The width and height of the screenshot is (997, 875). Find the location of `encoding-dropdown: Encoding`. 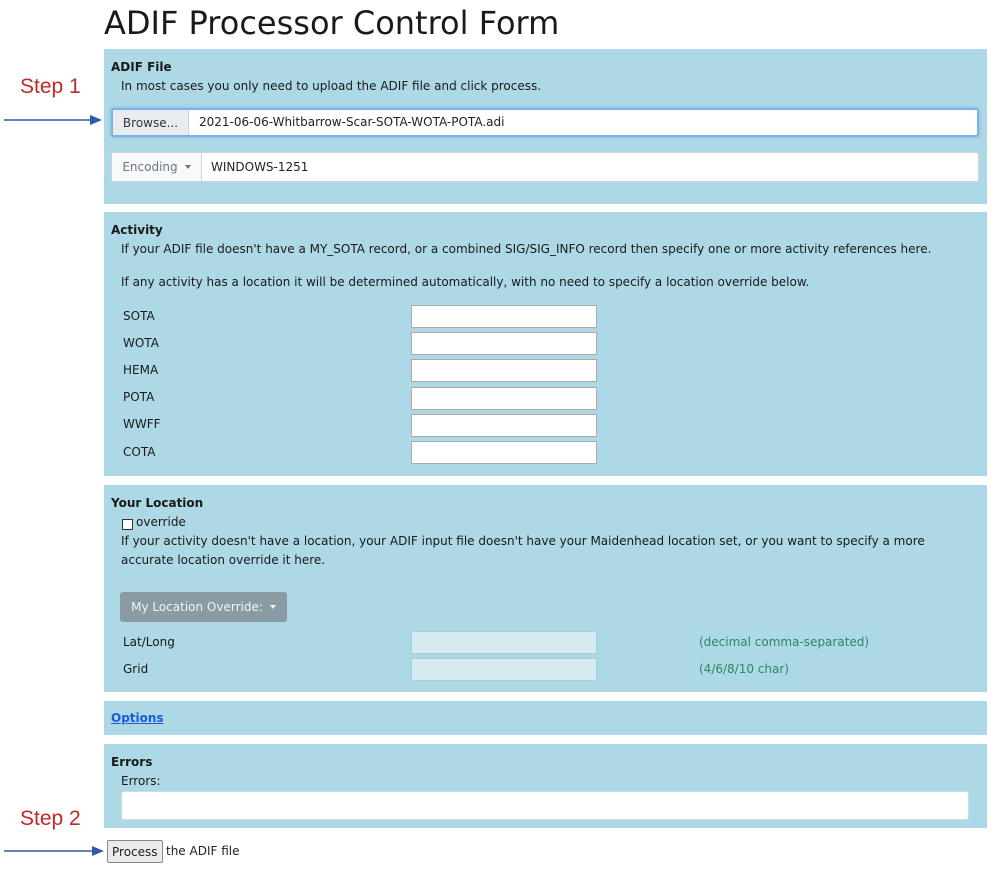

encoding-dropdown: Encoding is located at coordinates (157, 167).